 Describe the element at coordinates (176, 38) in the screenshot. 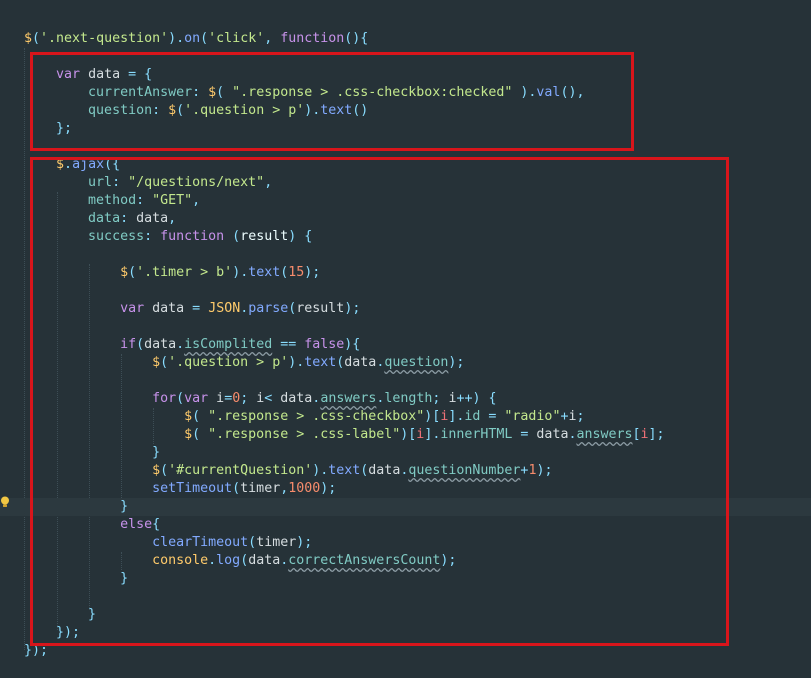

I see `code-token: ).` at that location.